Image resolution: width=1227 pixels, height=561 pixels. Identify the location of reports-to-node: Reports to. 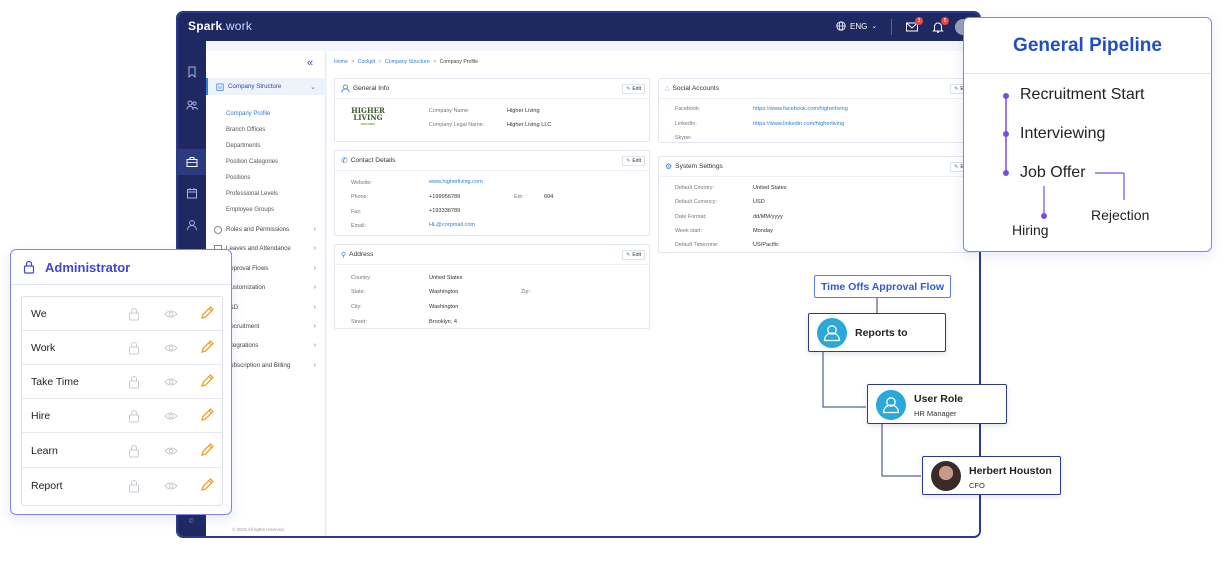
(877, 332).